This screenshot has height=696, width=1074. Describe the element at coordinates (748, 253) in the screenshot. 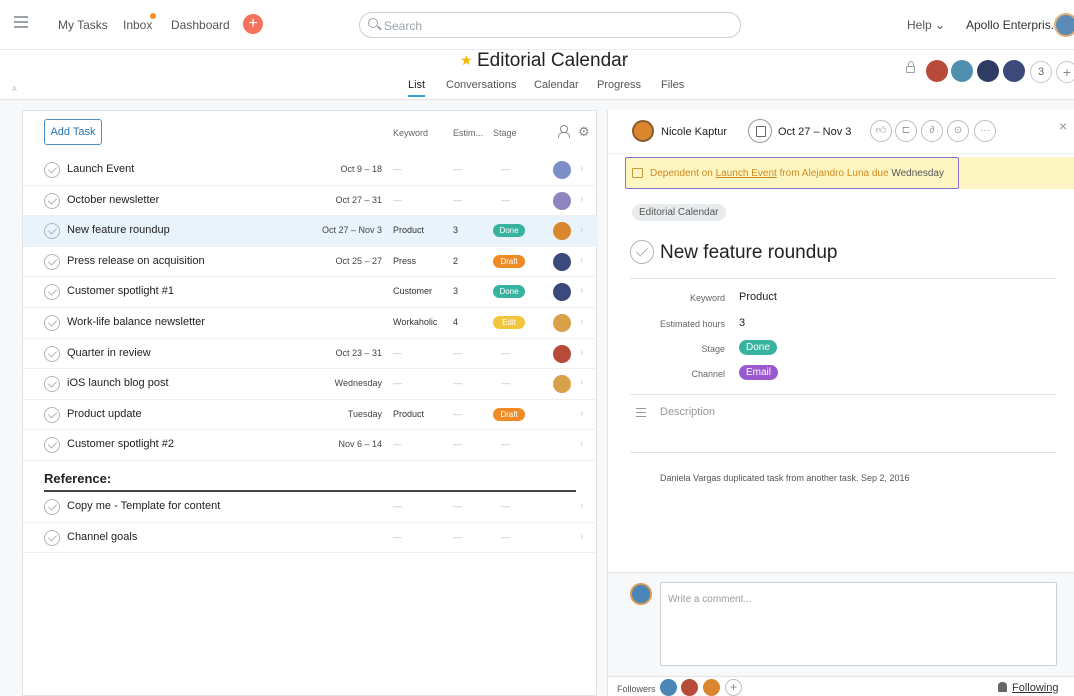

I see `task-title: New feature roundup` at that location.